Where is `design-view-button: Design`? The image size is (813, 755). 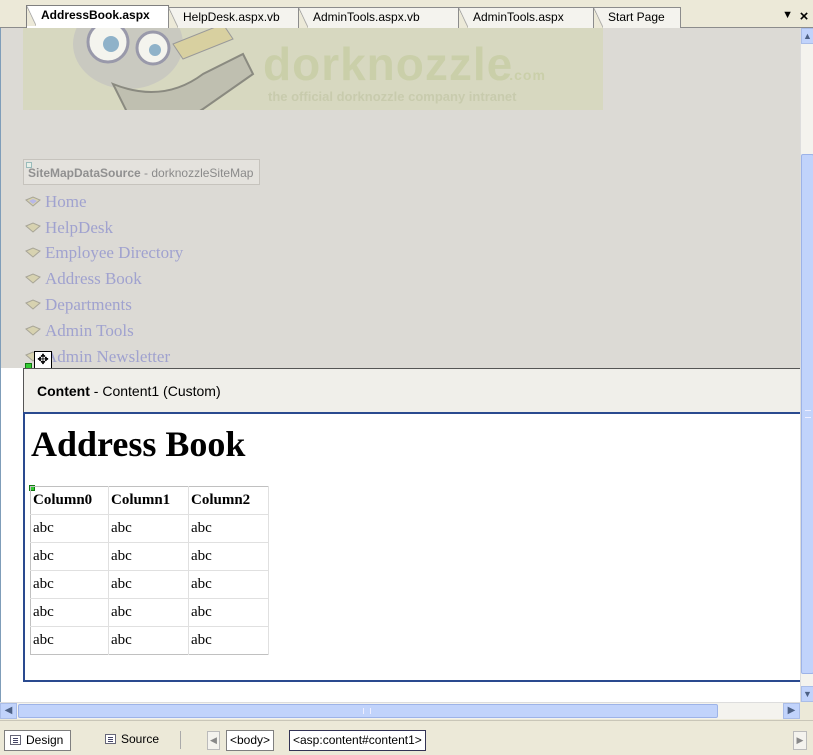
design-view-button: Design is located at coordinates (38, 740).